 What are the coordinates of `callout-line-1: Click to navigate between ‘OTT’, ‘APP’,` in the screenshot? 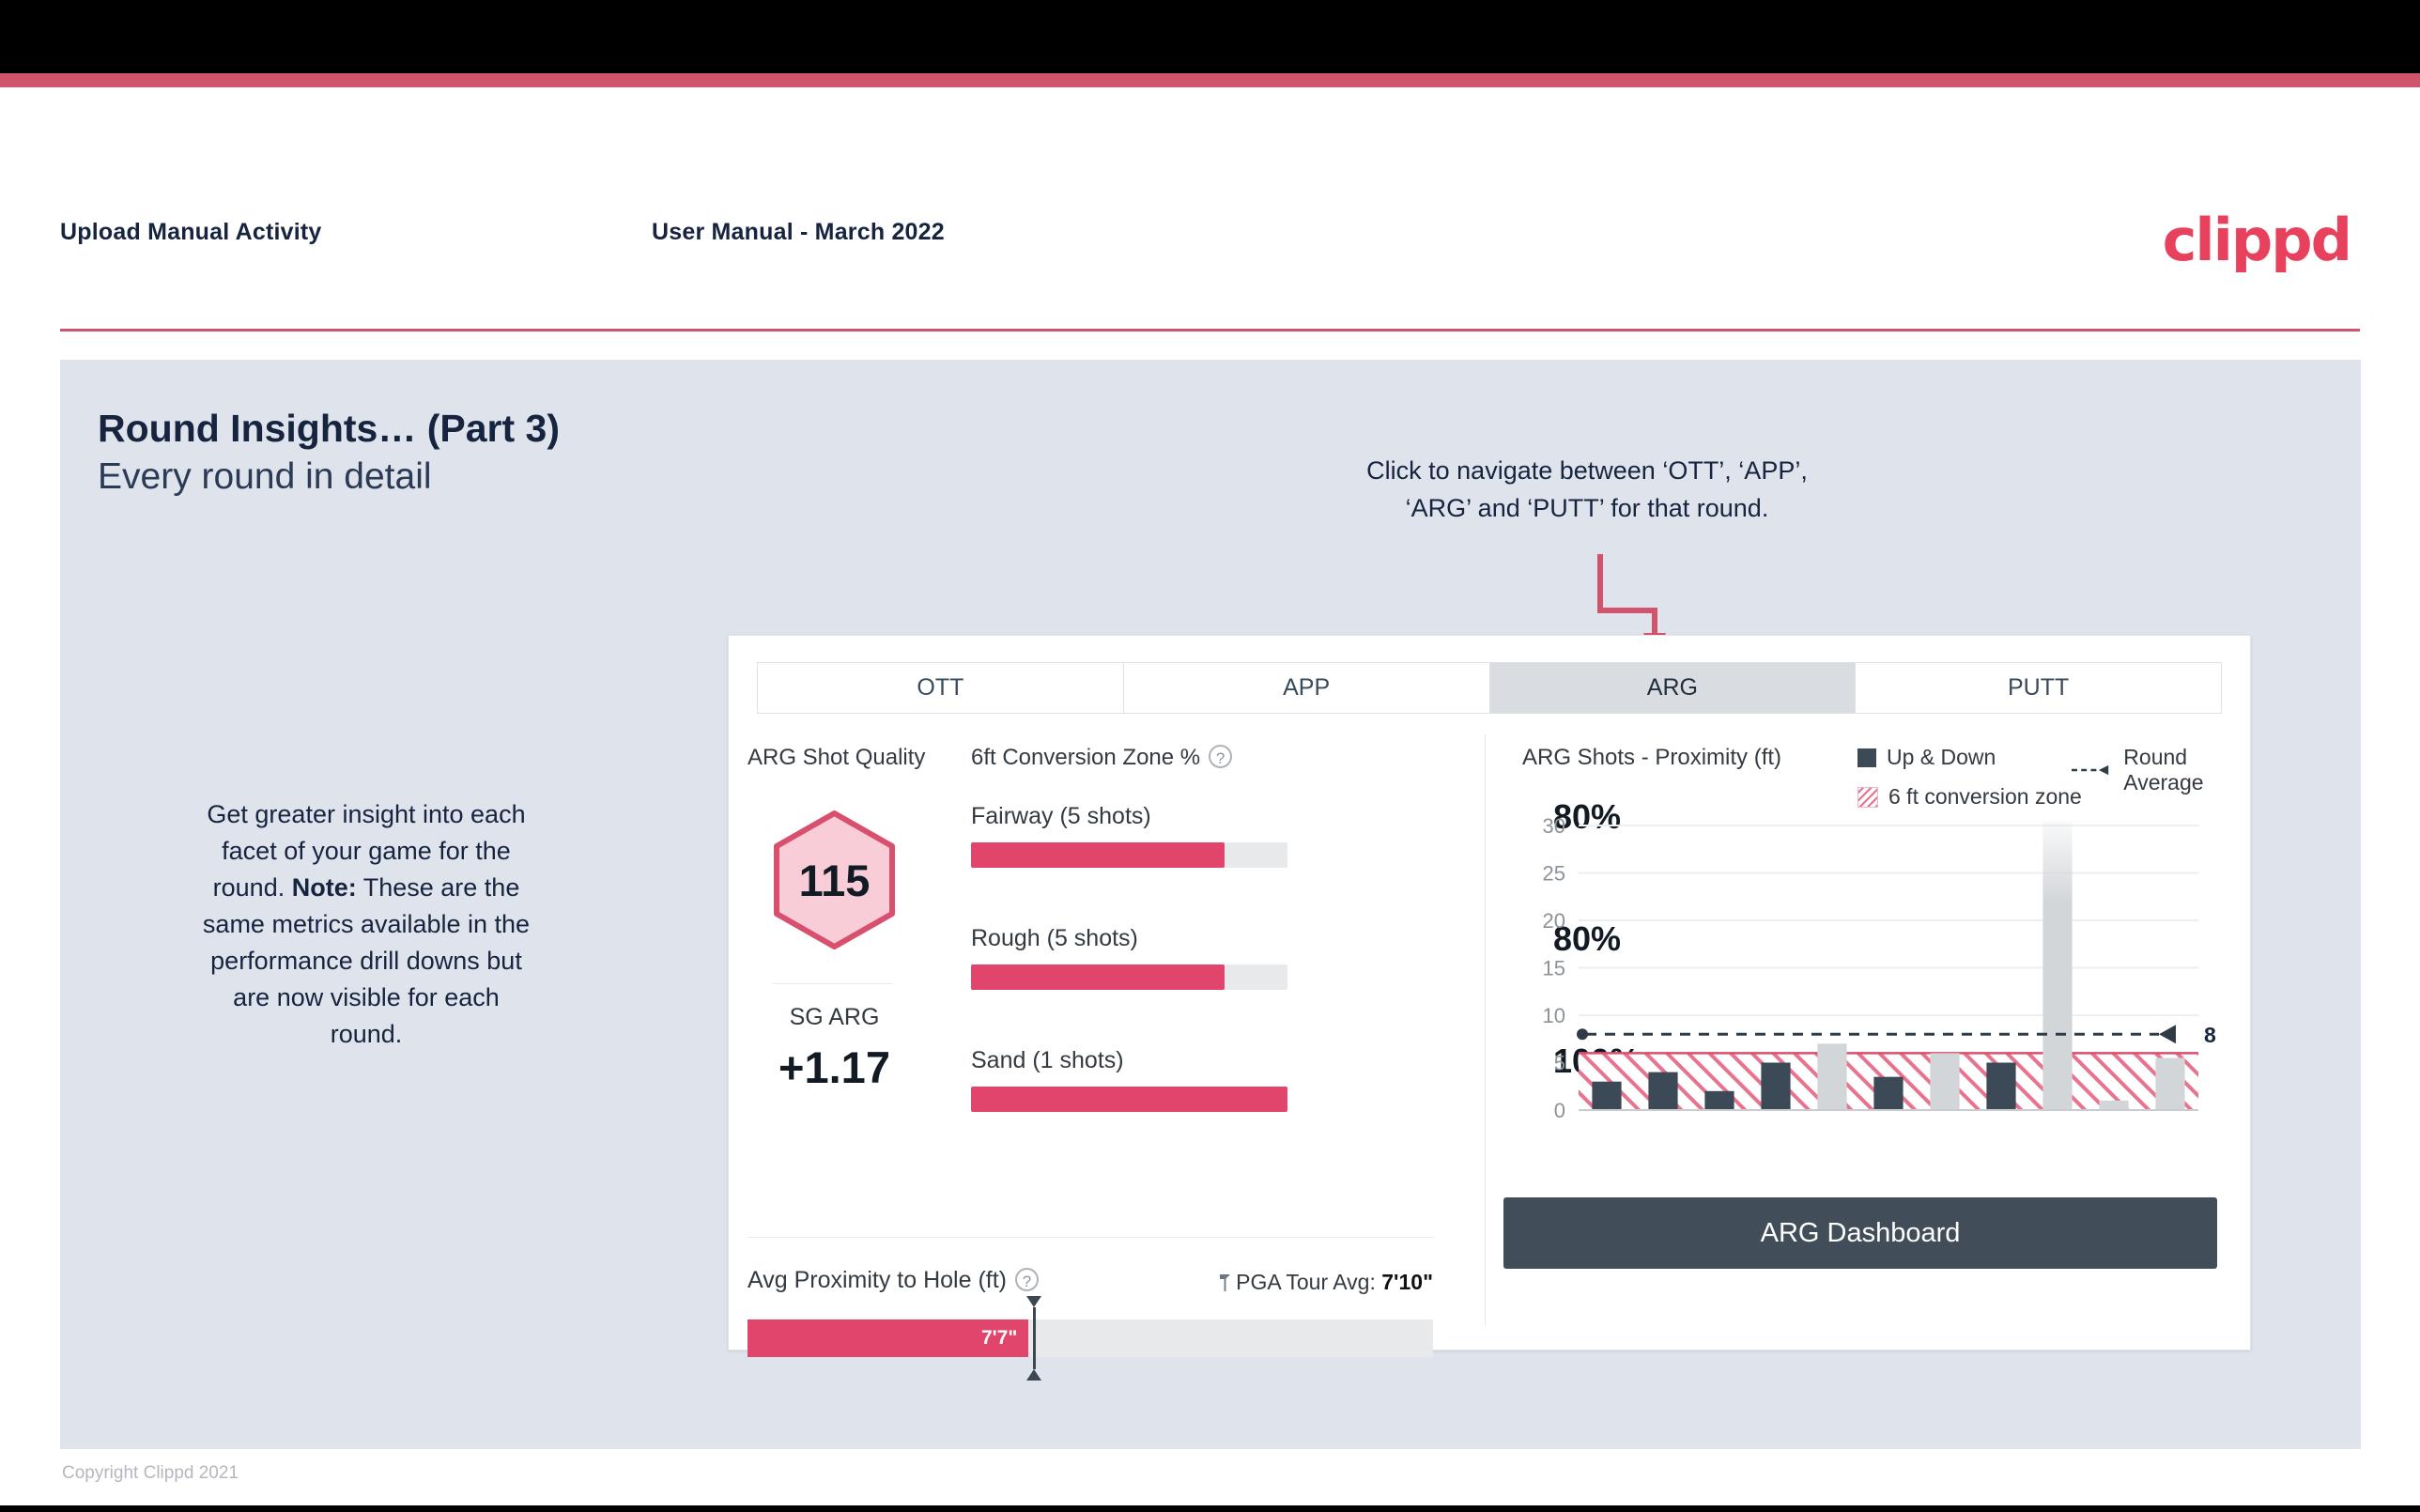 It's located at (1587, 470).